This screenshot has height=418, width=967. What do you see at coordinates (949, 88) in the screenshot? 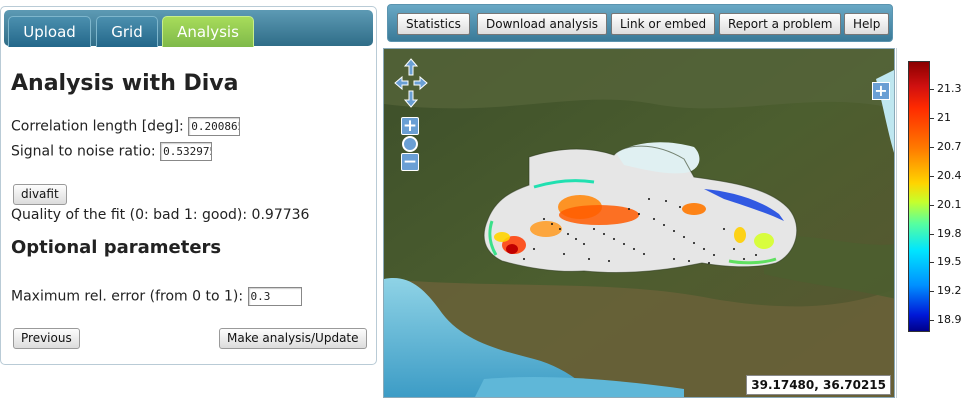
I see `legend-tick-label: 21.3` at bounding box center [949, 88].